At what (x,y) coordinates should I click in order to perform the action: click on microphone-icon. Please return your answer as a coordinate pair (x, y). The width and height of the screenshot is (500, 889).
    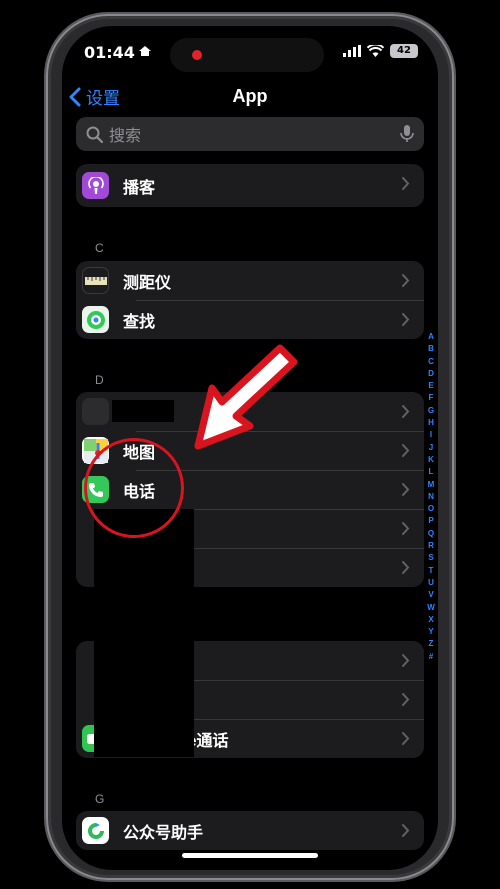
    Looking at the image, I should click on (407, 134).